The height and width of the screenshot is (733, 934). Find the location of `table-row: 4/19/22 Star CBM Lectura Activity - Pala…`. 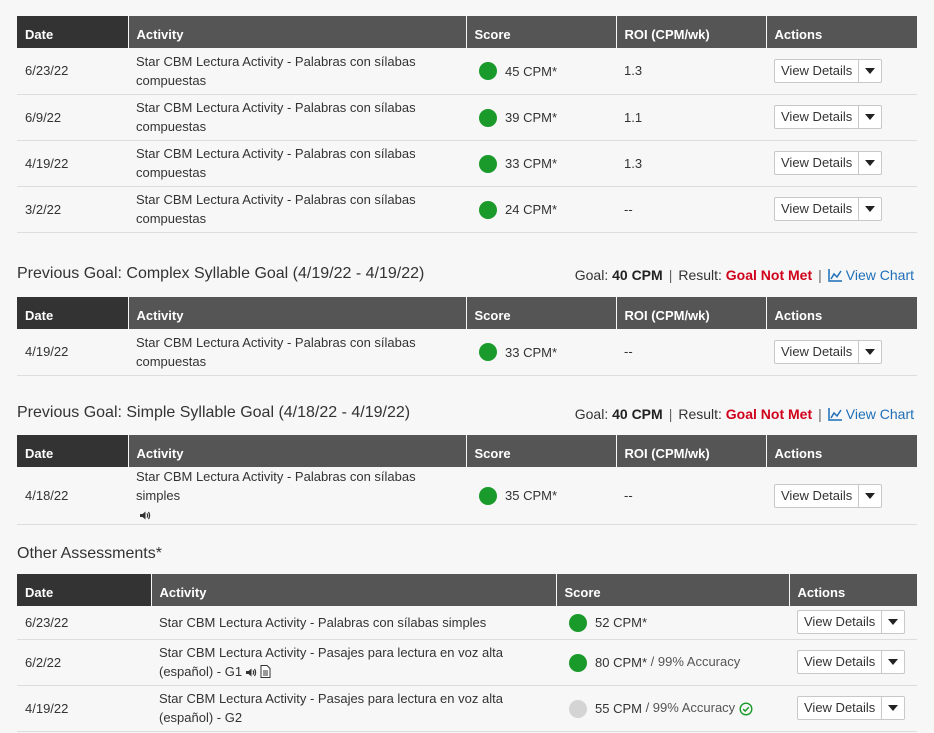

table-row: 4/19/22 Star CBM Lectura Activity - Pala… is located at coordinates (467, 352).